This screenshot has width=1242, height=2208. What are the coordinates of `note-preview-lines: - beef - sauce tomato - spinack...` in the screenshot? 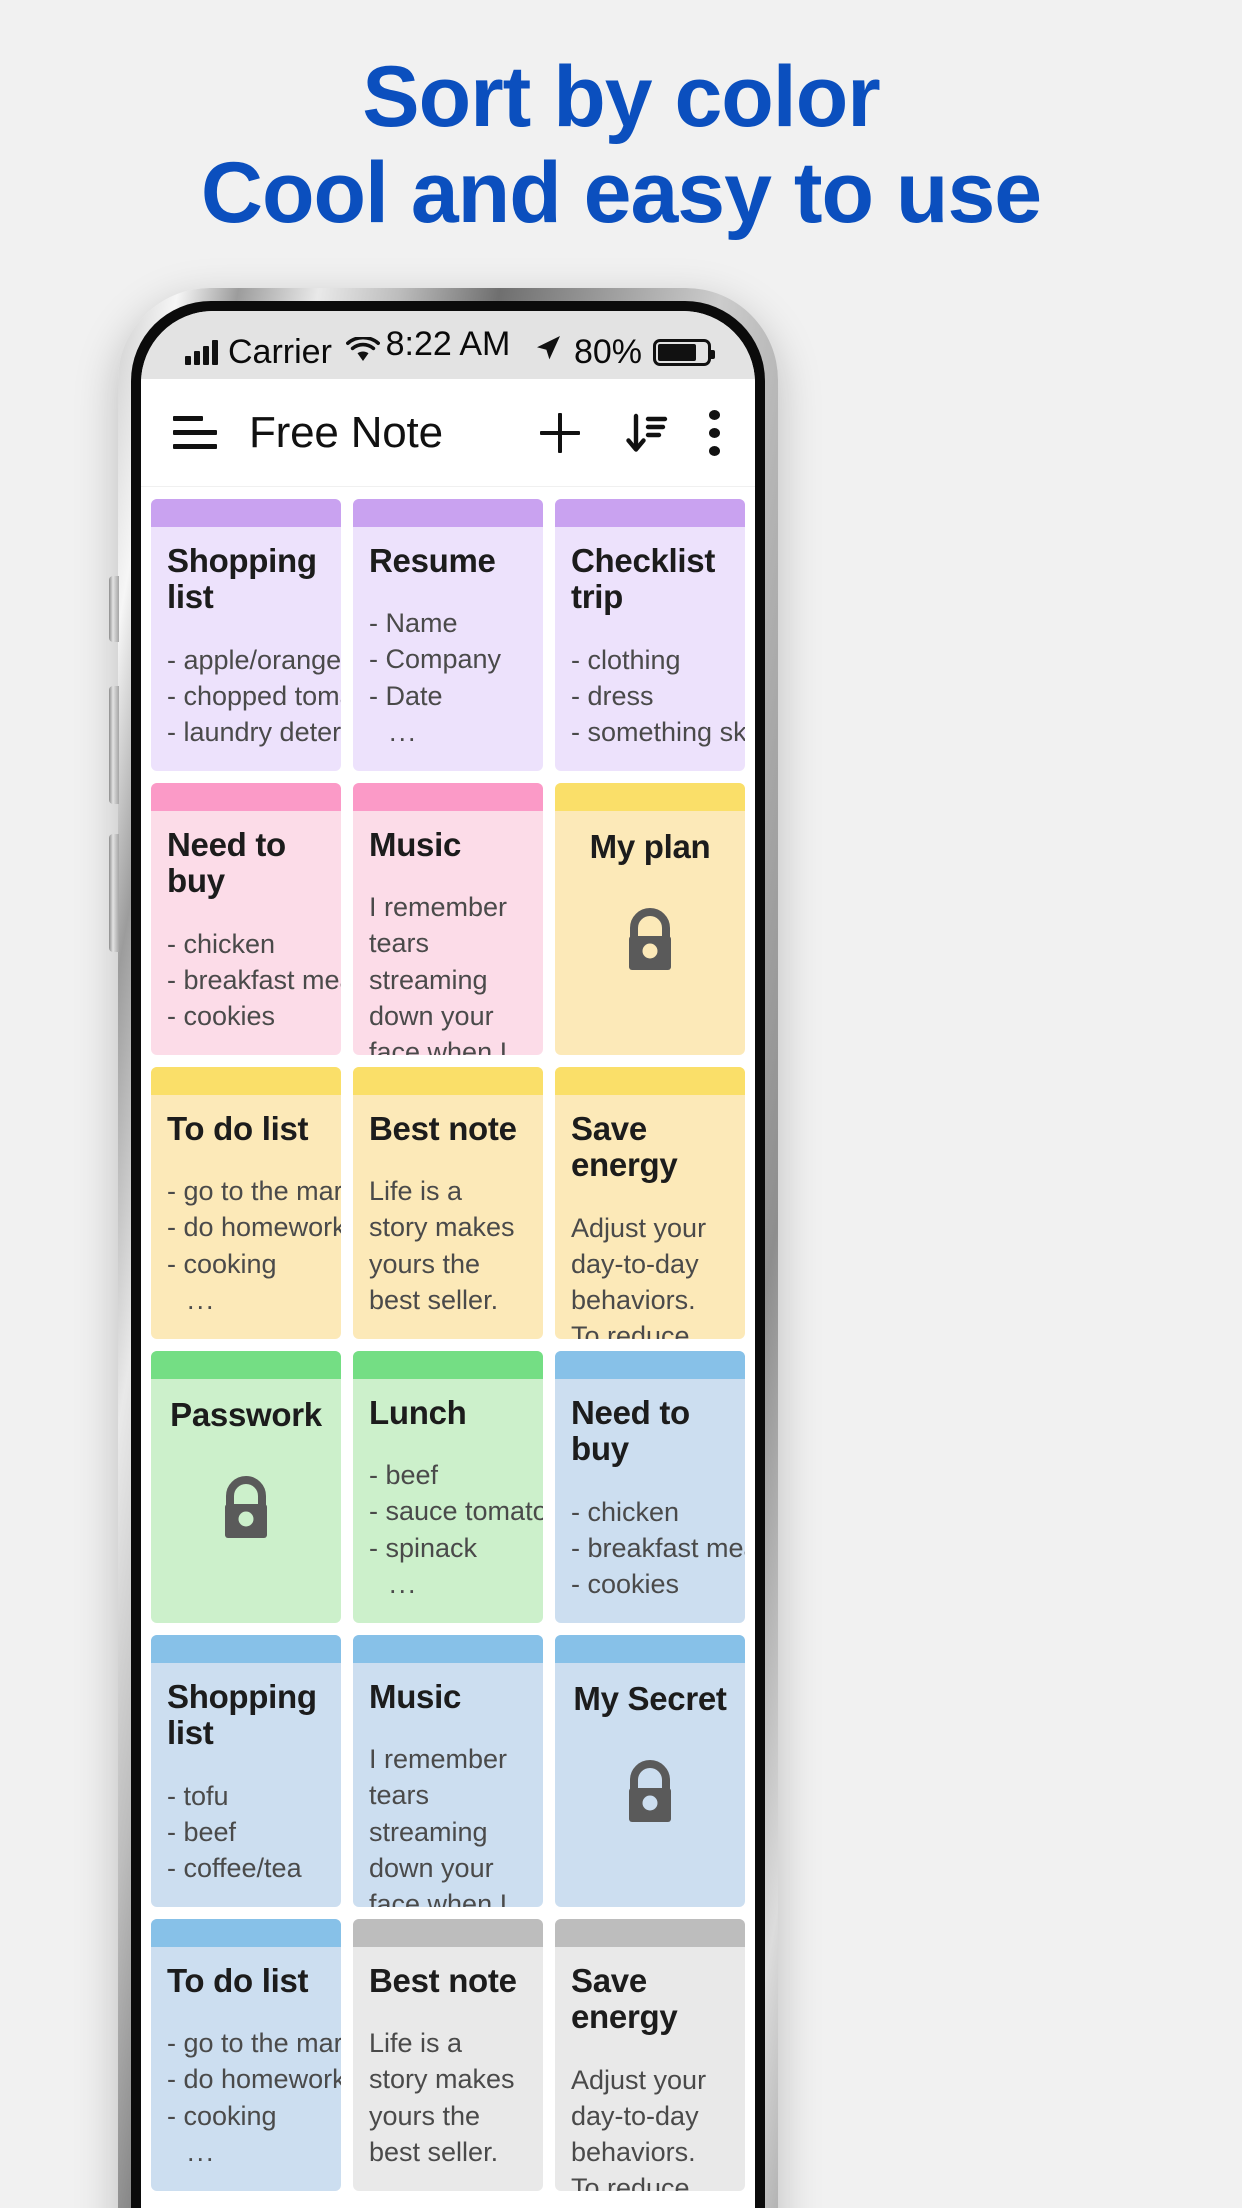 It's located at (456, 1529).